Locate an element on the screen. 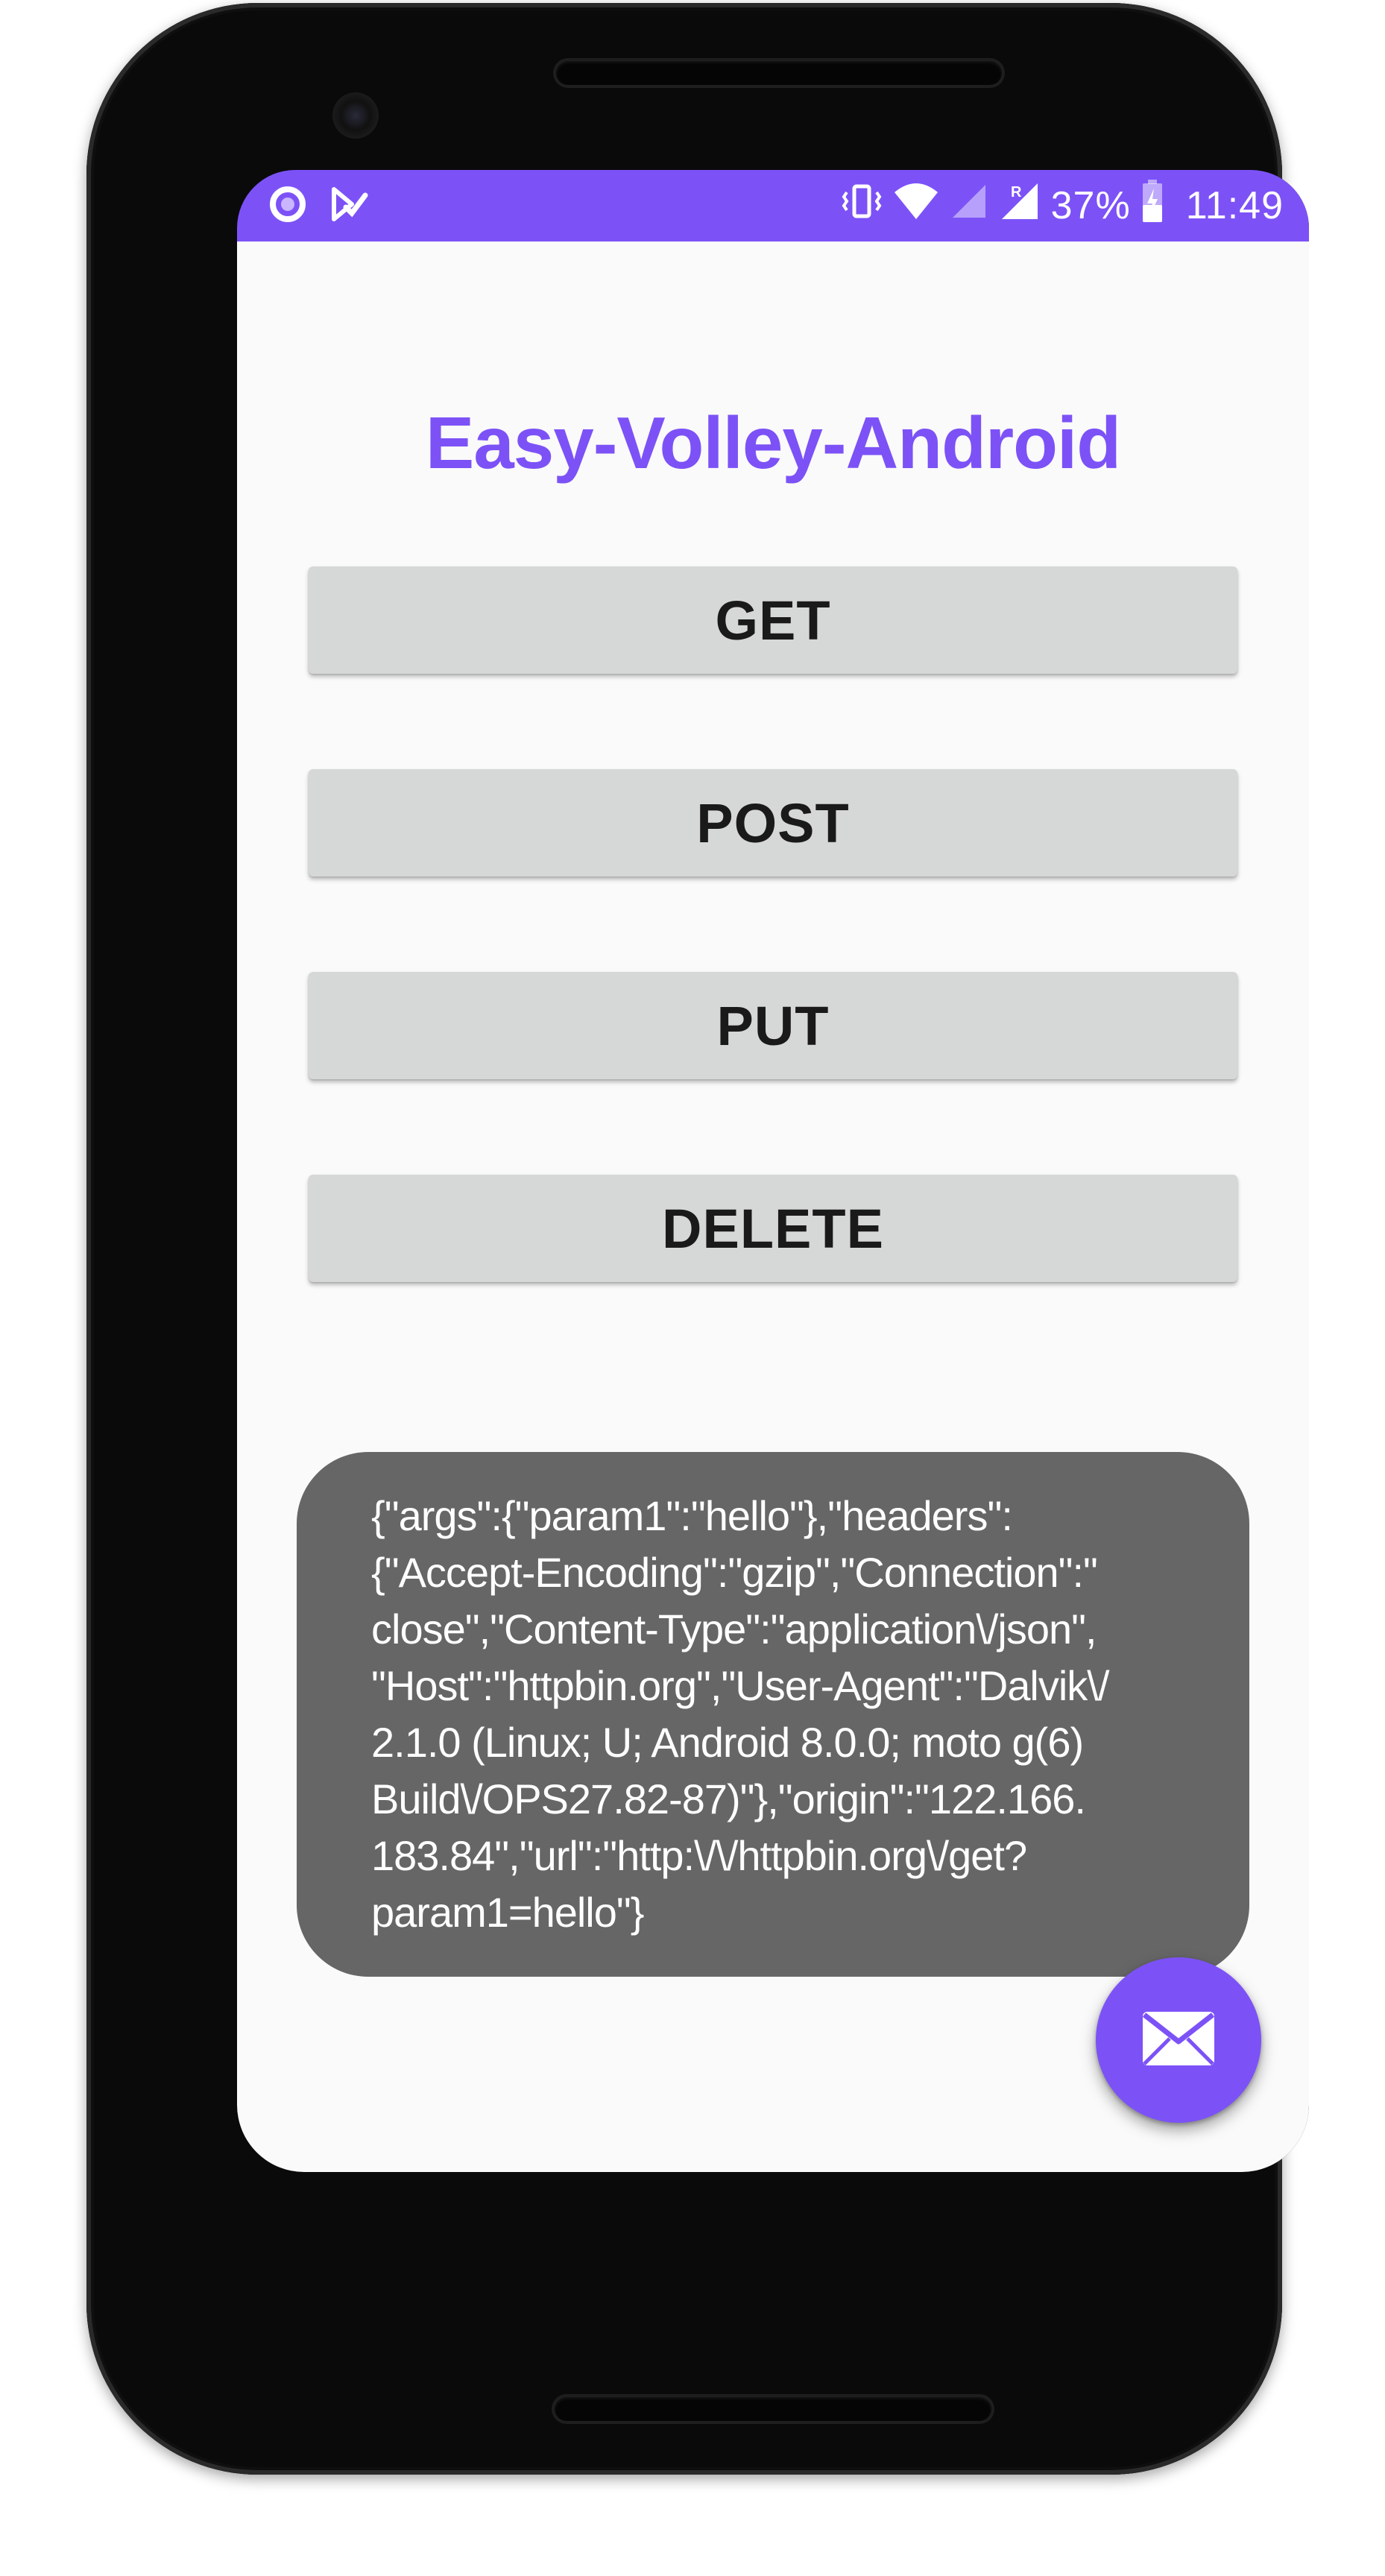 This screenshot has width=1385, height=2576. signal-icon is located at coordinates (969, 206).